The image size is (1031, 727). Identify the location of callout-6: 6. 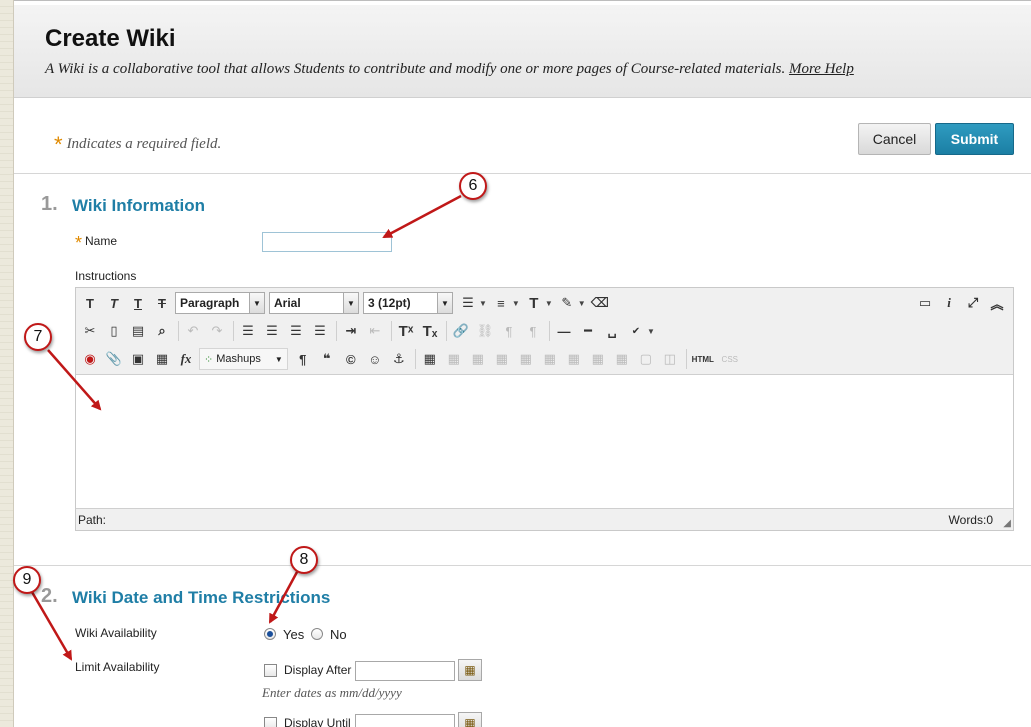
(473, 186).